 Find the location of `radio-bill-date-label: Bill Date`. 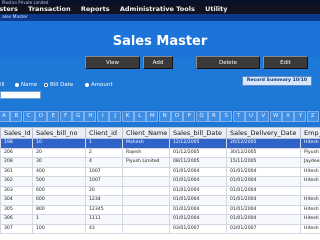

radio-bill-date-label: Bill Date is located at coordinates (62, 85).